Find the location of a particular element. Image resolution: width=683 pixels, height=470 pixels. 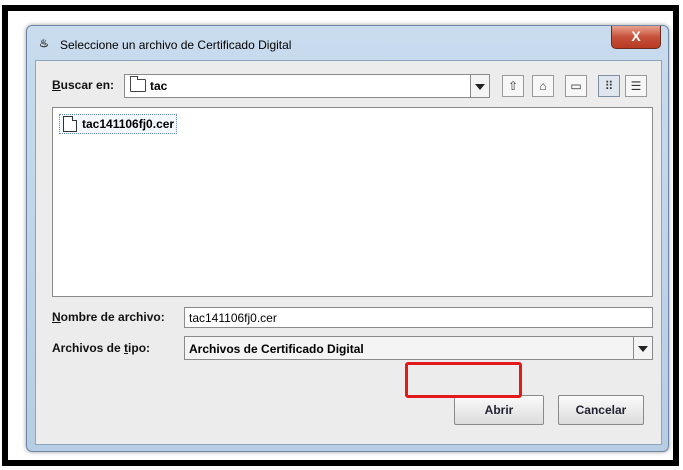

list-view-button: ⠿ is located at coordinates (609, 86).